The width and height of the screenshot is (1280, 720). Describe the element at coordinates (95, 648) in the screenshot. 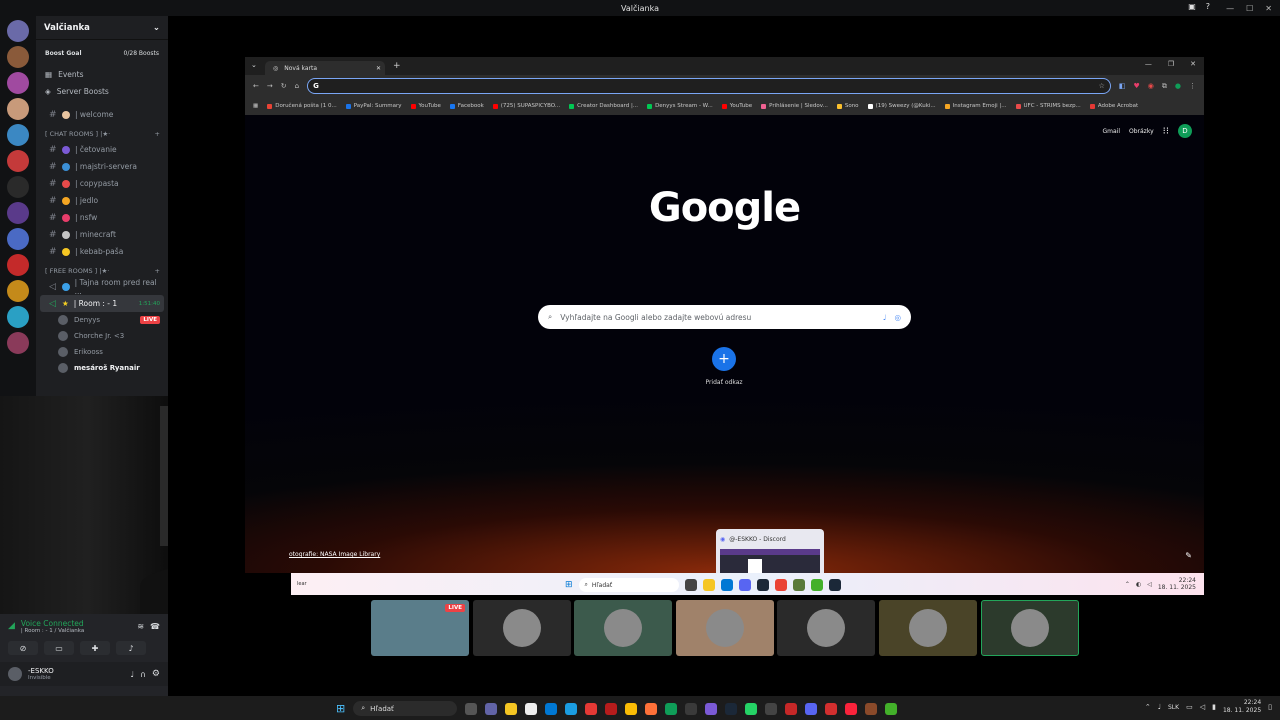

I see `activities-button: ✚` at that location.